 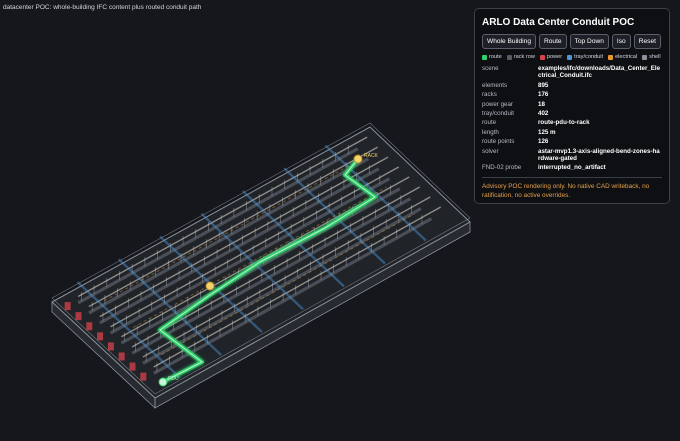 What do you see at coordinates (498, 142) in the screenshot?
I see `detail-key: route points` at bounding box center [498, 142].